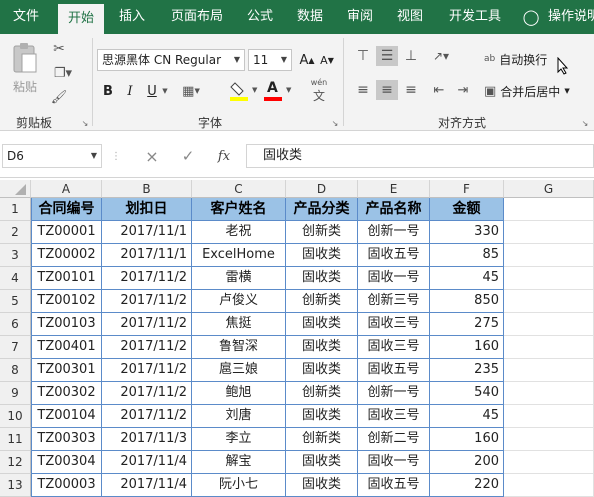 The image size is (594, 497). I want to click on table-cell: 刘唐, so click(239, 416).